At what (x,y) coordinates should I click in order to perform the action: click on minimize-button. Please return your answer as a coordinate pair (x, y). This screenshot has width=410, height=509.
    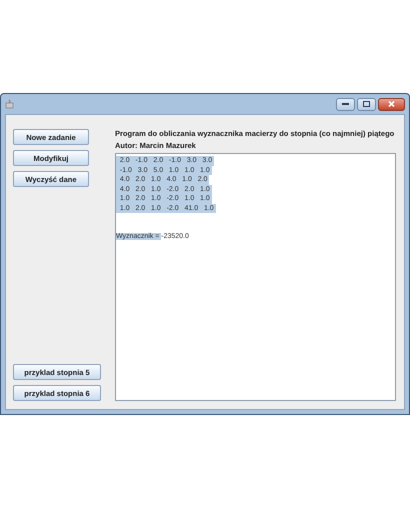
    Looking at the image, I should click on (345, 104).